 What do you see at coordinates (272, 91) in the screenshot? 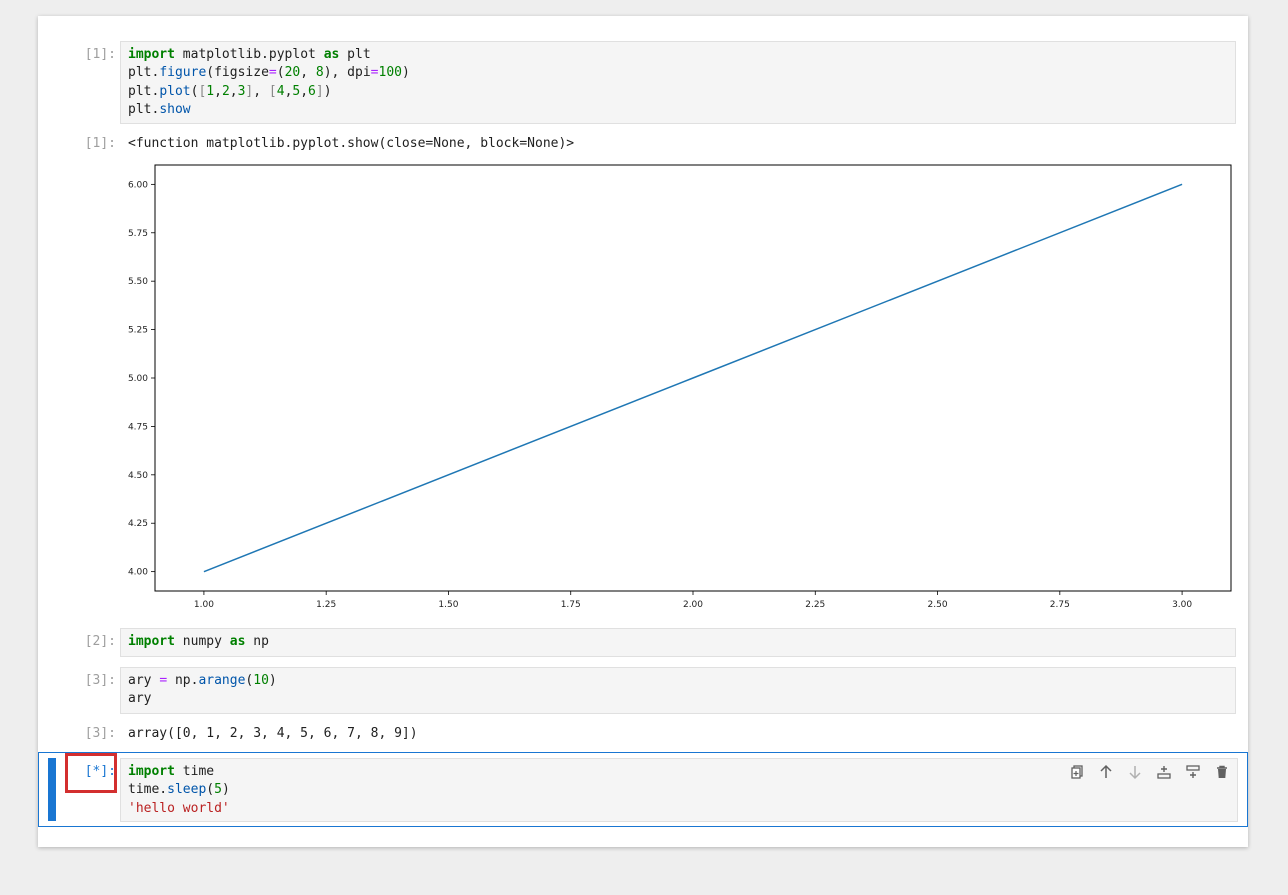
I see `code-token: [` at bounding box center [272, 91].